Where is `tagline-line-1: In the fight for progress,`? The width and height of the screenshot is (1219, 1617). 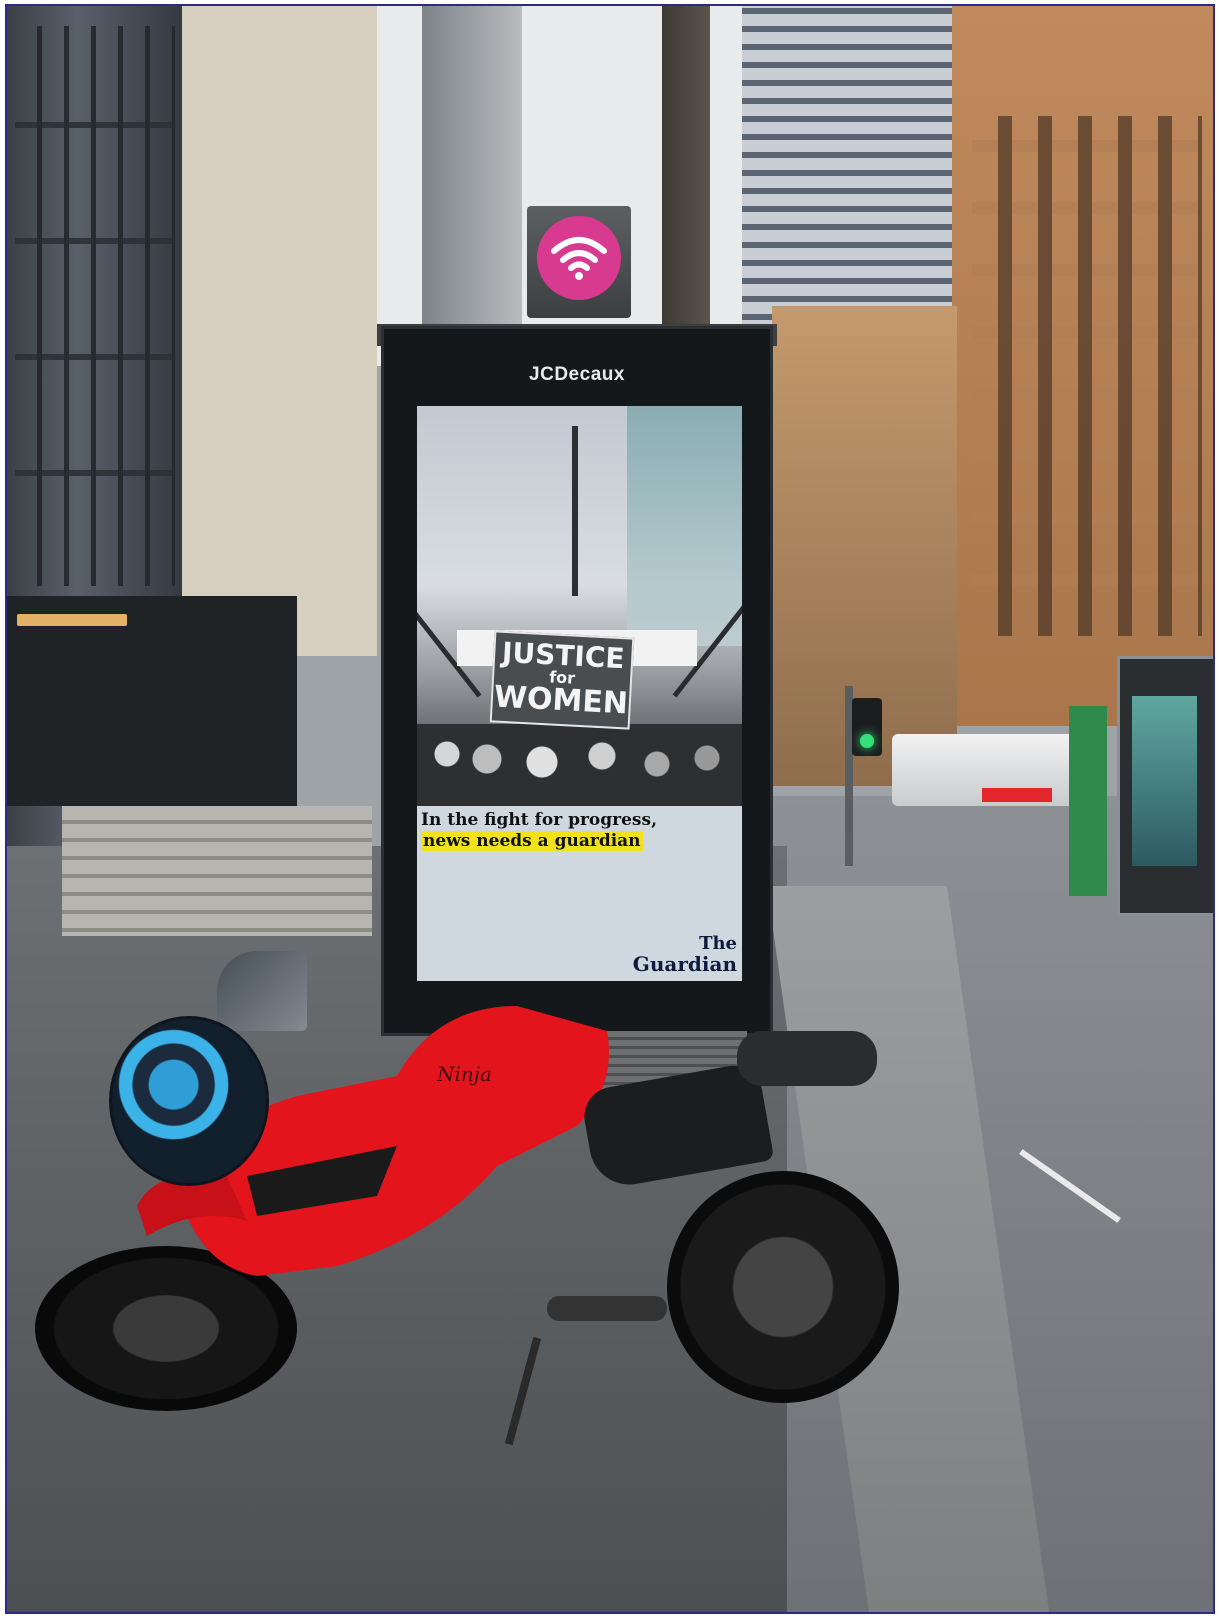 tagline-line-1: In the fight for progress, is located at coordinates (539, 820).